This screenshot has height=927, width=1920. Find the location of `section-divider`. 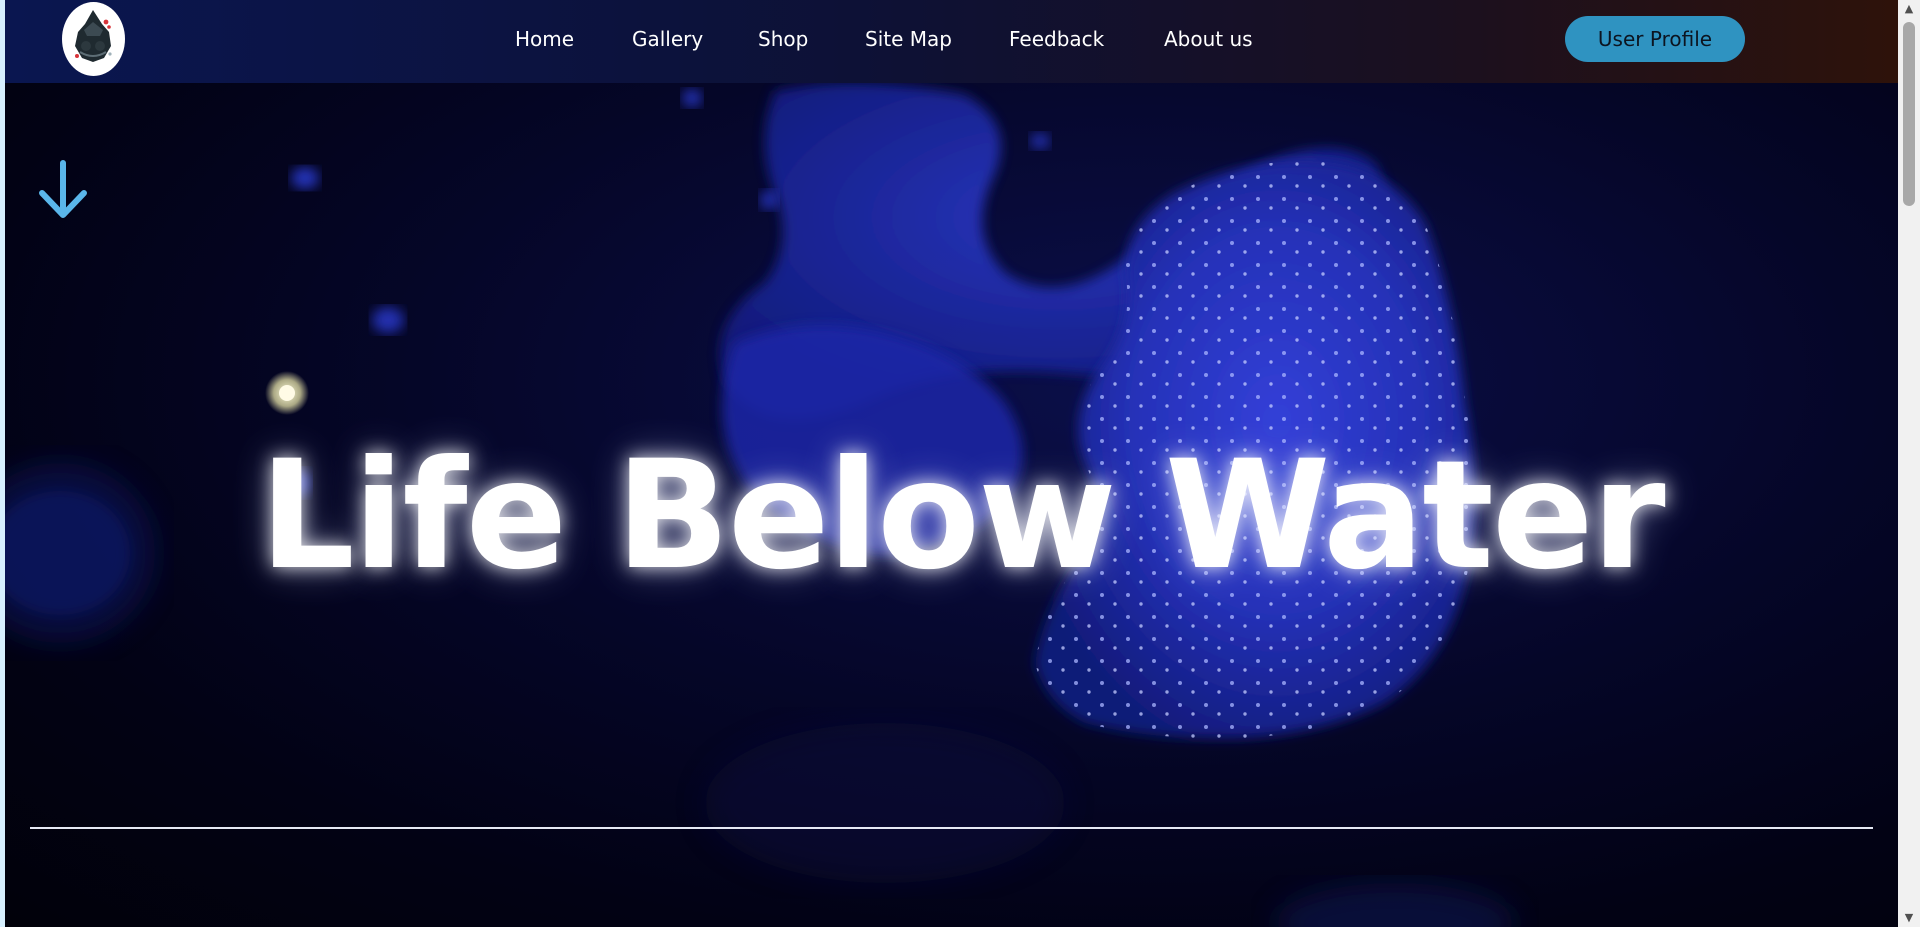

section-divider is located at coordinates (951, 828).